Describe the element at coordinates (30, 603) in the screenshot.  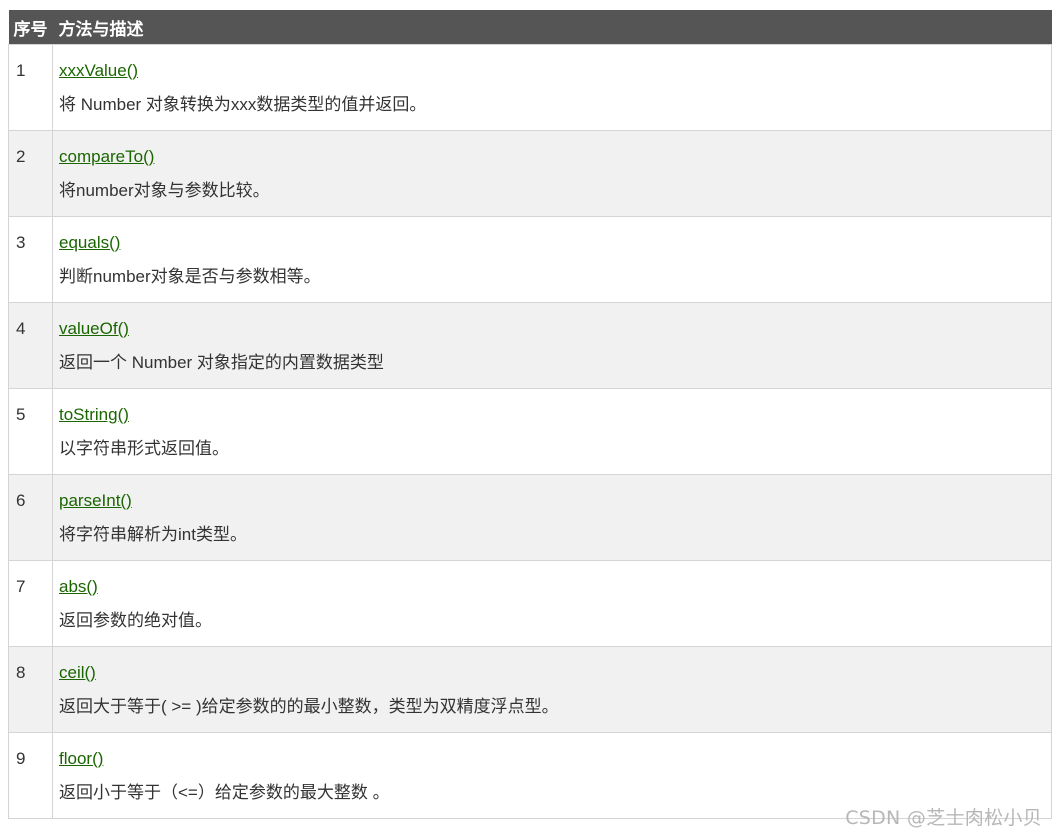
I see `row-number: 7` at that location.